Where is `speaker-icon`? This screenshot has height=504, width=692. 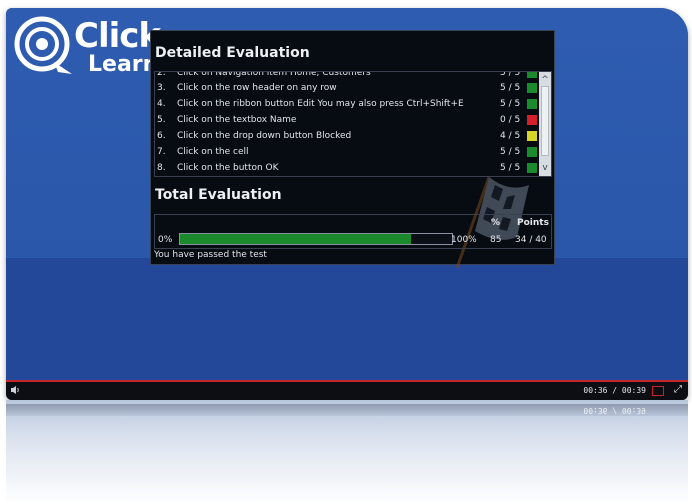
speaker-icon is located at coordinates (15, 391).